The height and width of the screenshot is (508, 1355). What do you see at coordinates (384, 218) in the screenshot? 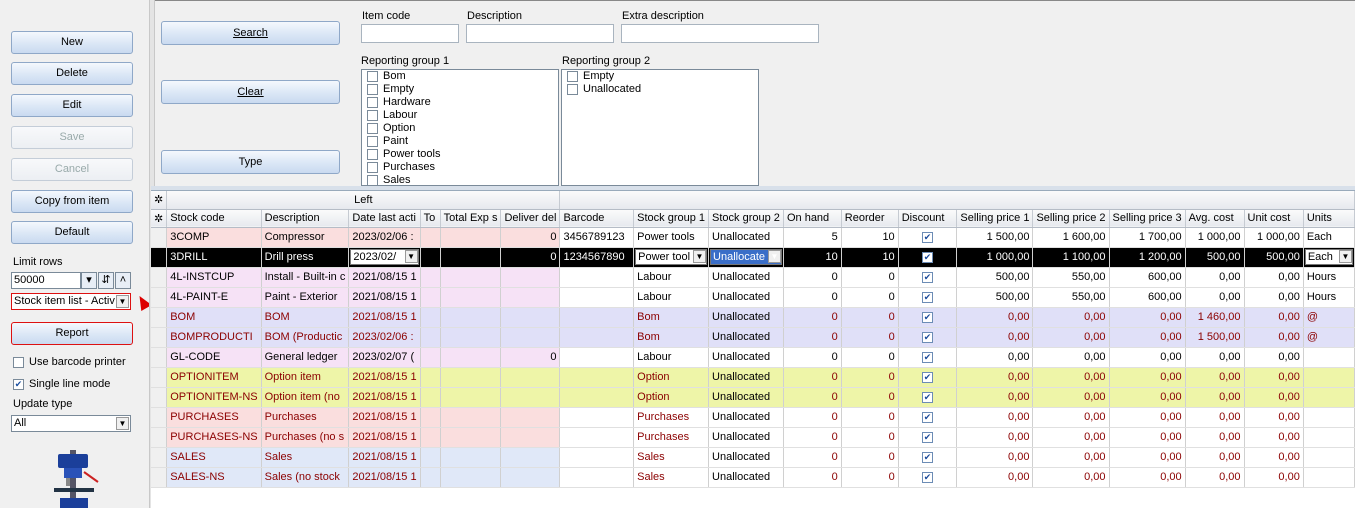
I see `column-header: Date last acti` at bounding box center [384, 218].